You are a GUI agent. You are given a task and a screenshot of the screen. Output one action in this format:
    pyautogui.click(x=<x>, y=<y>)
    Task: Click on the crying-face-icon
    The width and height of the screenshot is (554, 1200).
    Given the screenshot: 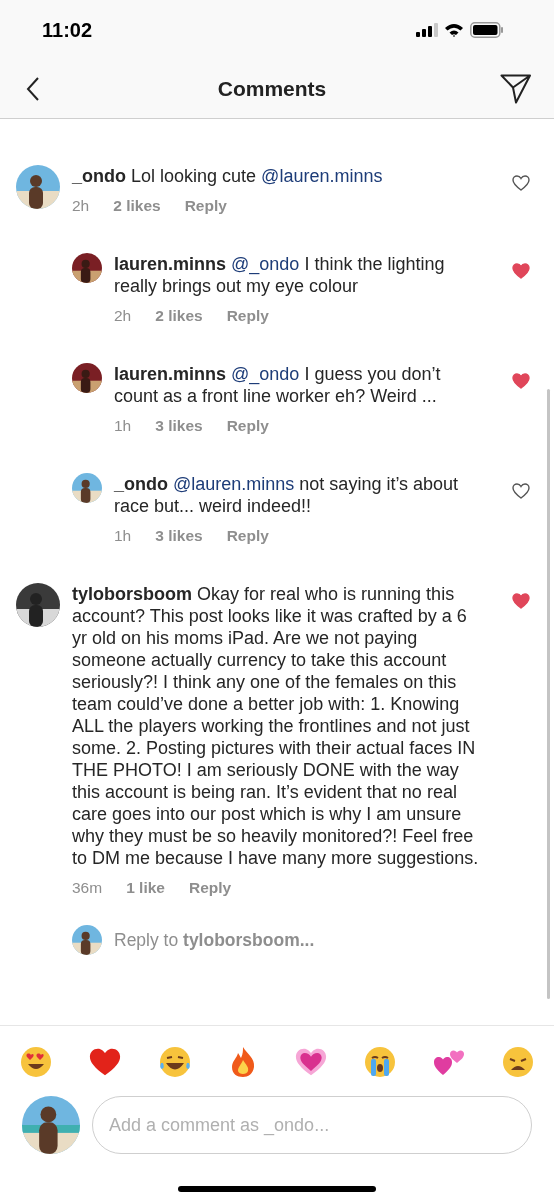 What is the action you would take?
    pyautogui.click(x=379, y=1062)
    